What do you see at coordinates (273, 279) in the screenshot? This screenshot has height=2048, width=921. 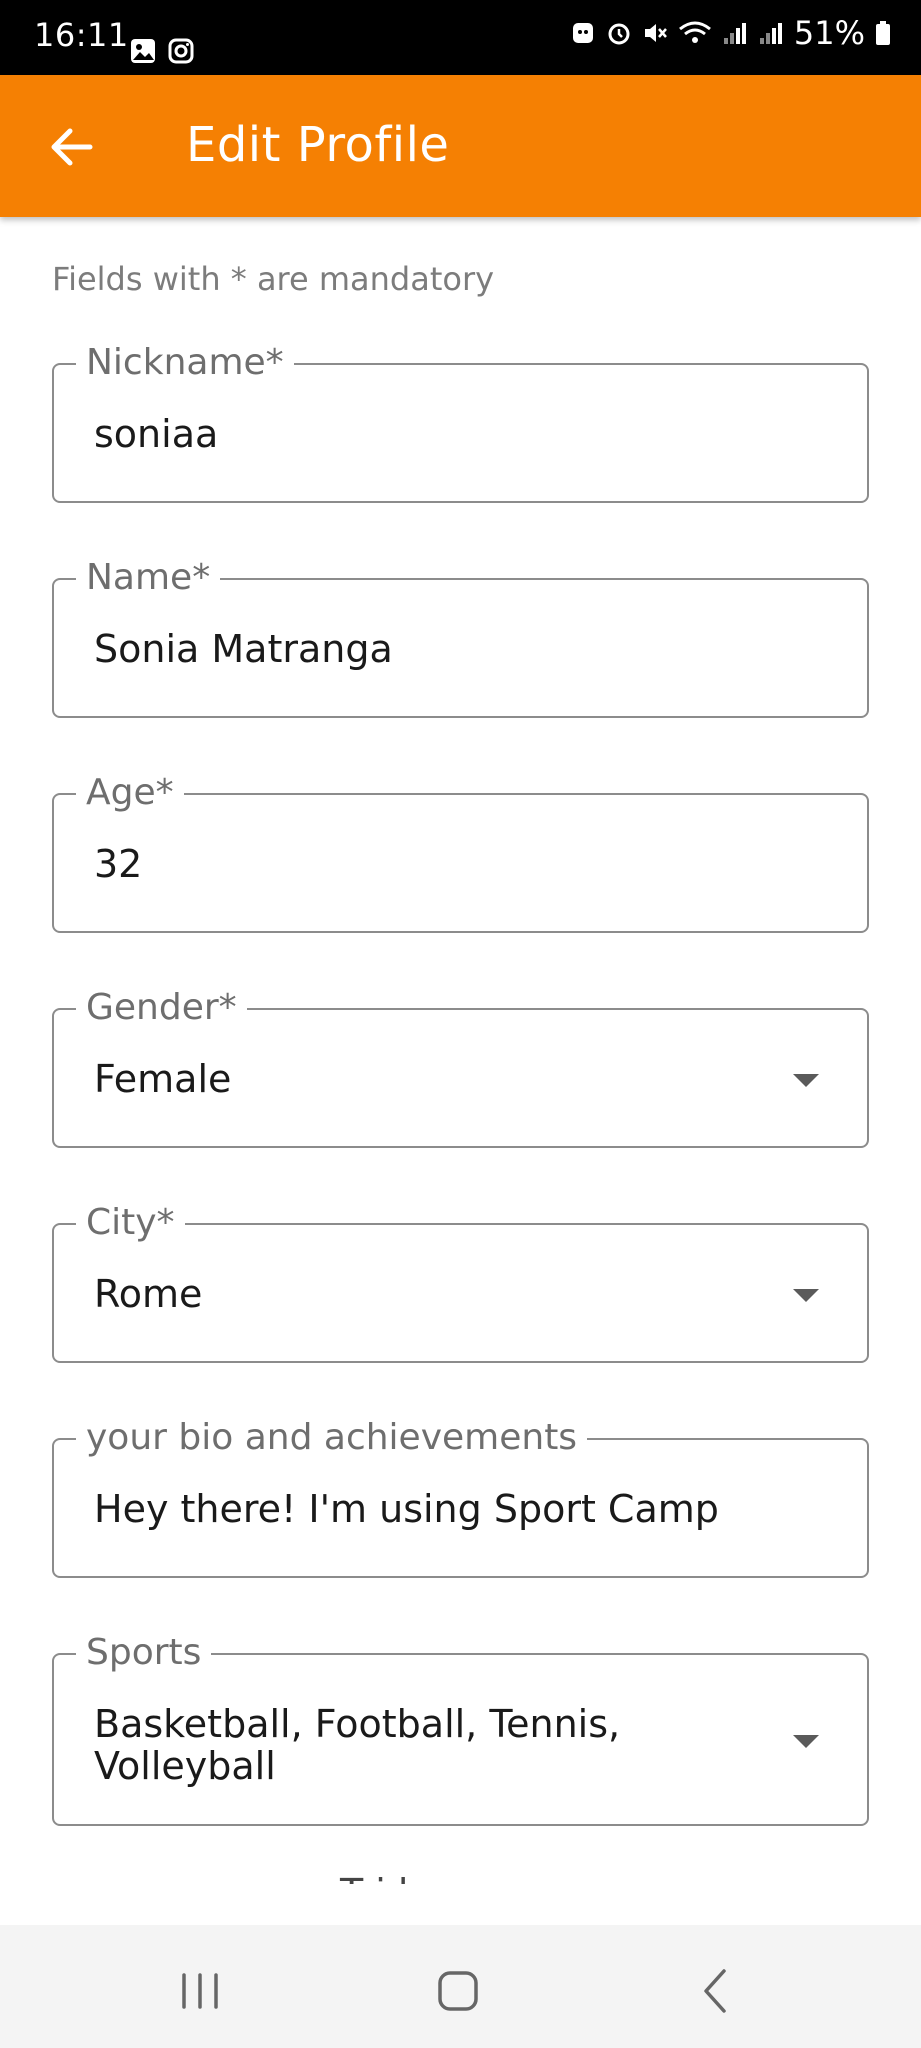 I see `mandatory-hint: Fields with * are mandatory` at bounding box center [273, 279].